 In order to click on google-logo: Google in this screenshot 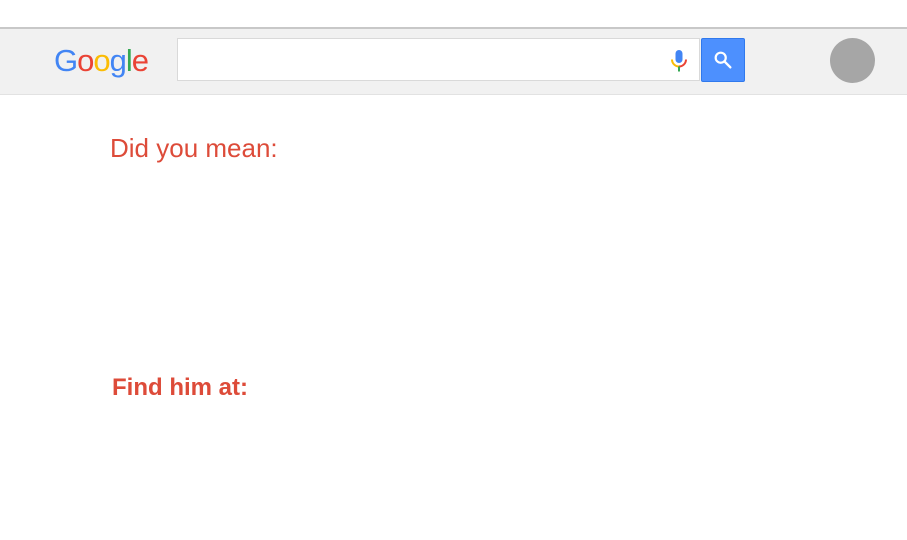, I will do `click(101, 61)`.